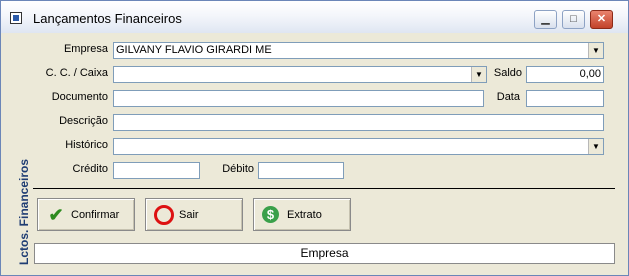  What do you see at coordinates (56, 215) in the screenshot?
I see `check-icon: ✔` at bounding box center [56, 215].